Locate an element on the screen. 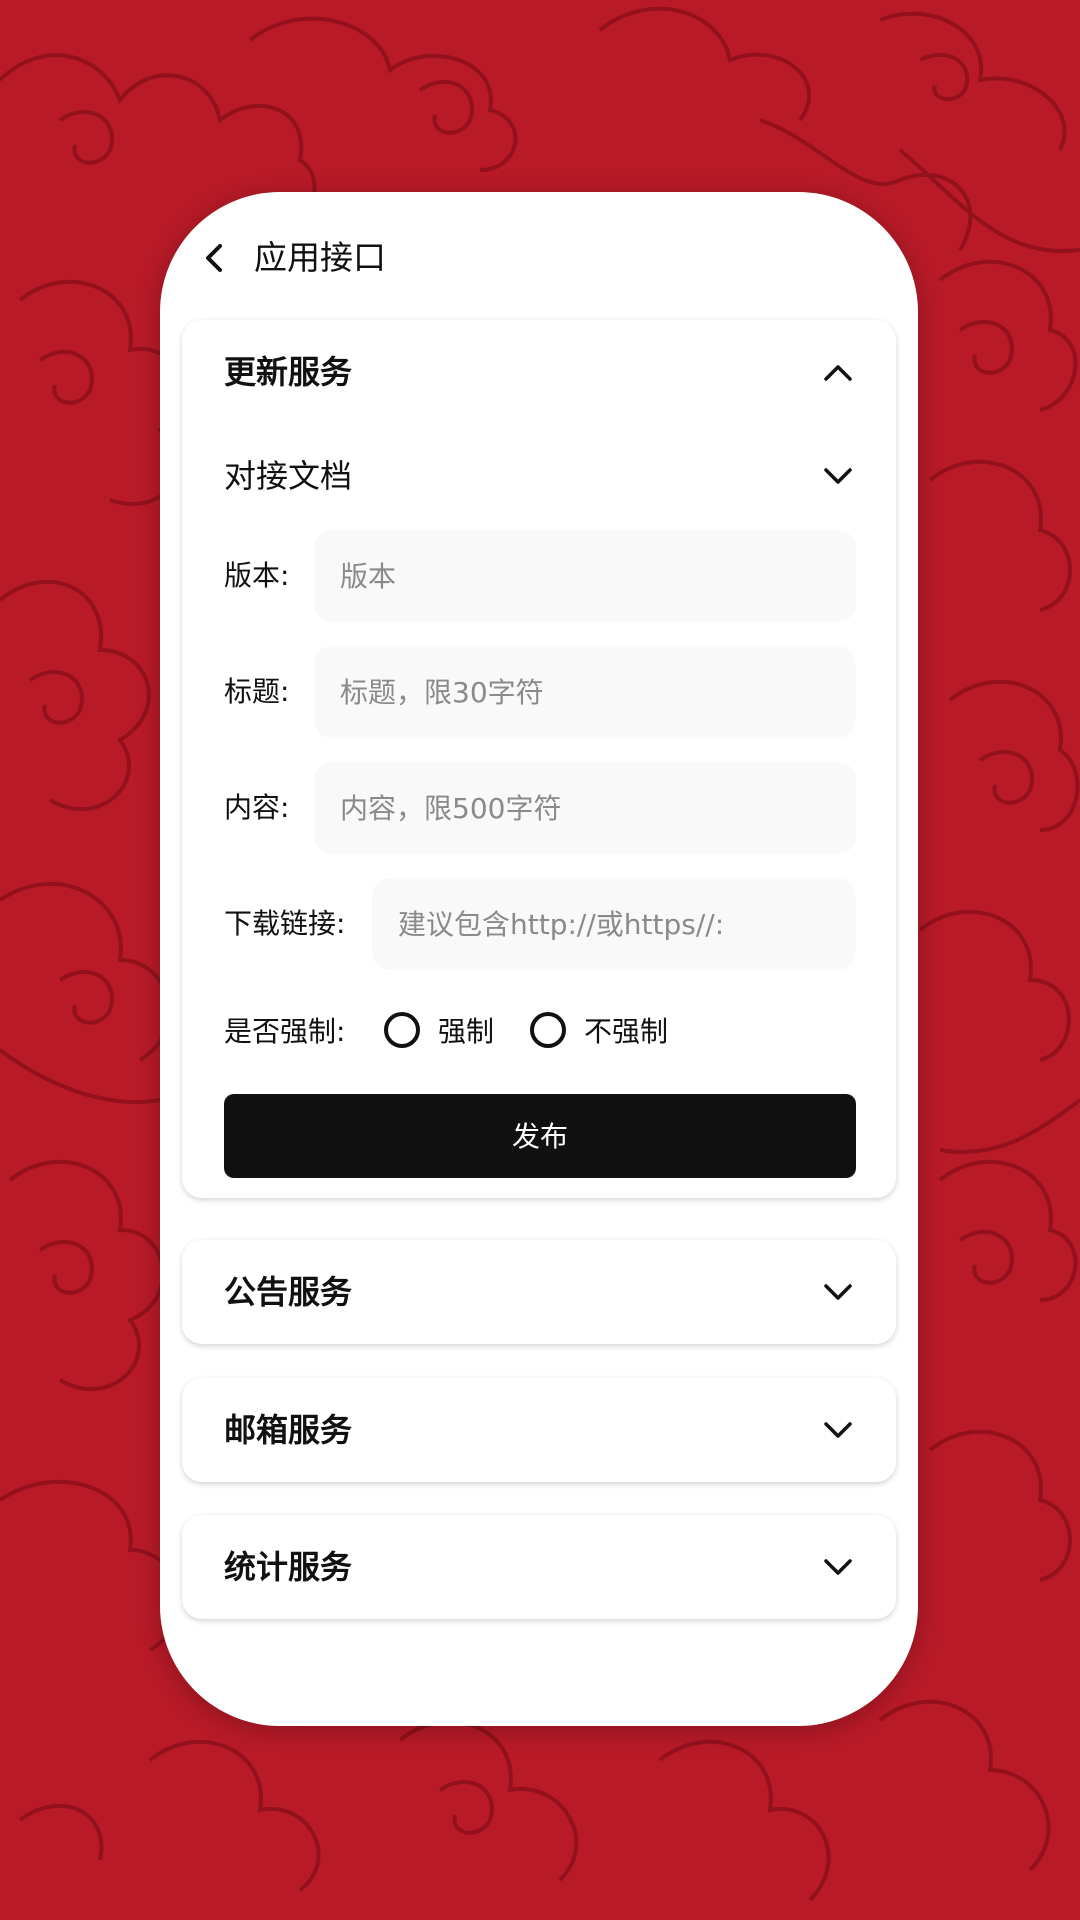 This screenshot has height=1920, width=1080. stats-service-panel: 统计服务 is located at coordinates (539, 1567).